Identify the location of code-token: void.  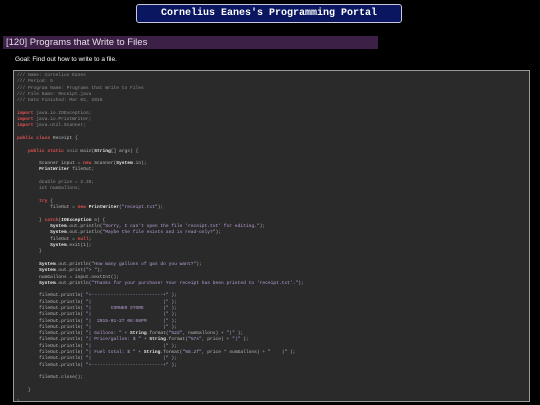
(70, 151).